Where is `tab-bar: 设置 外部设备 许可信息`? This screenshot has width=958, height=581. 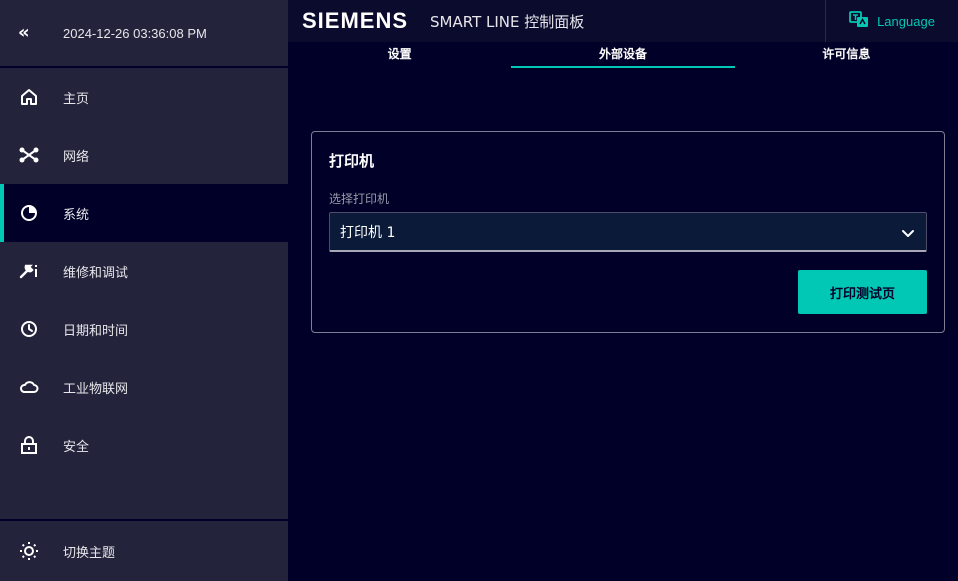 tab-bar: 设置 外部设备 许可信息 is located at coordinates (623, 55).